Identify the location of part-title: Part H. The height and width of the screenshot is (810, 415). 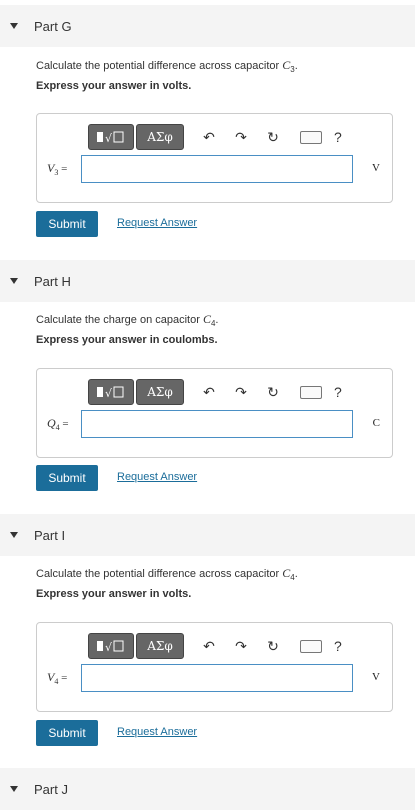
(52, 281).